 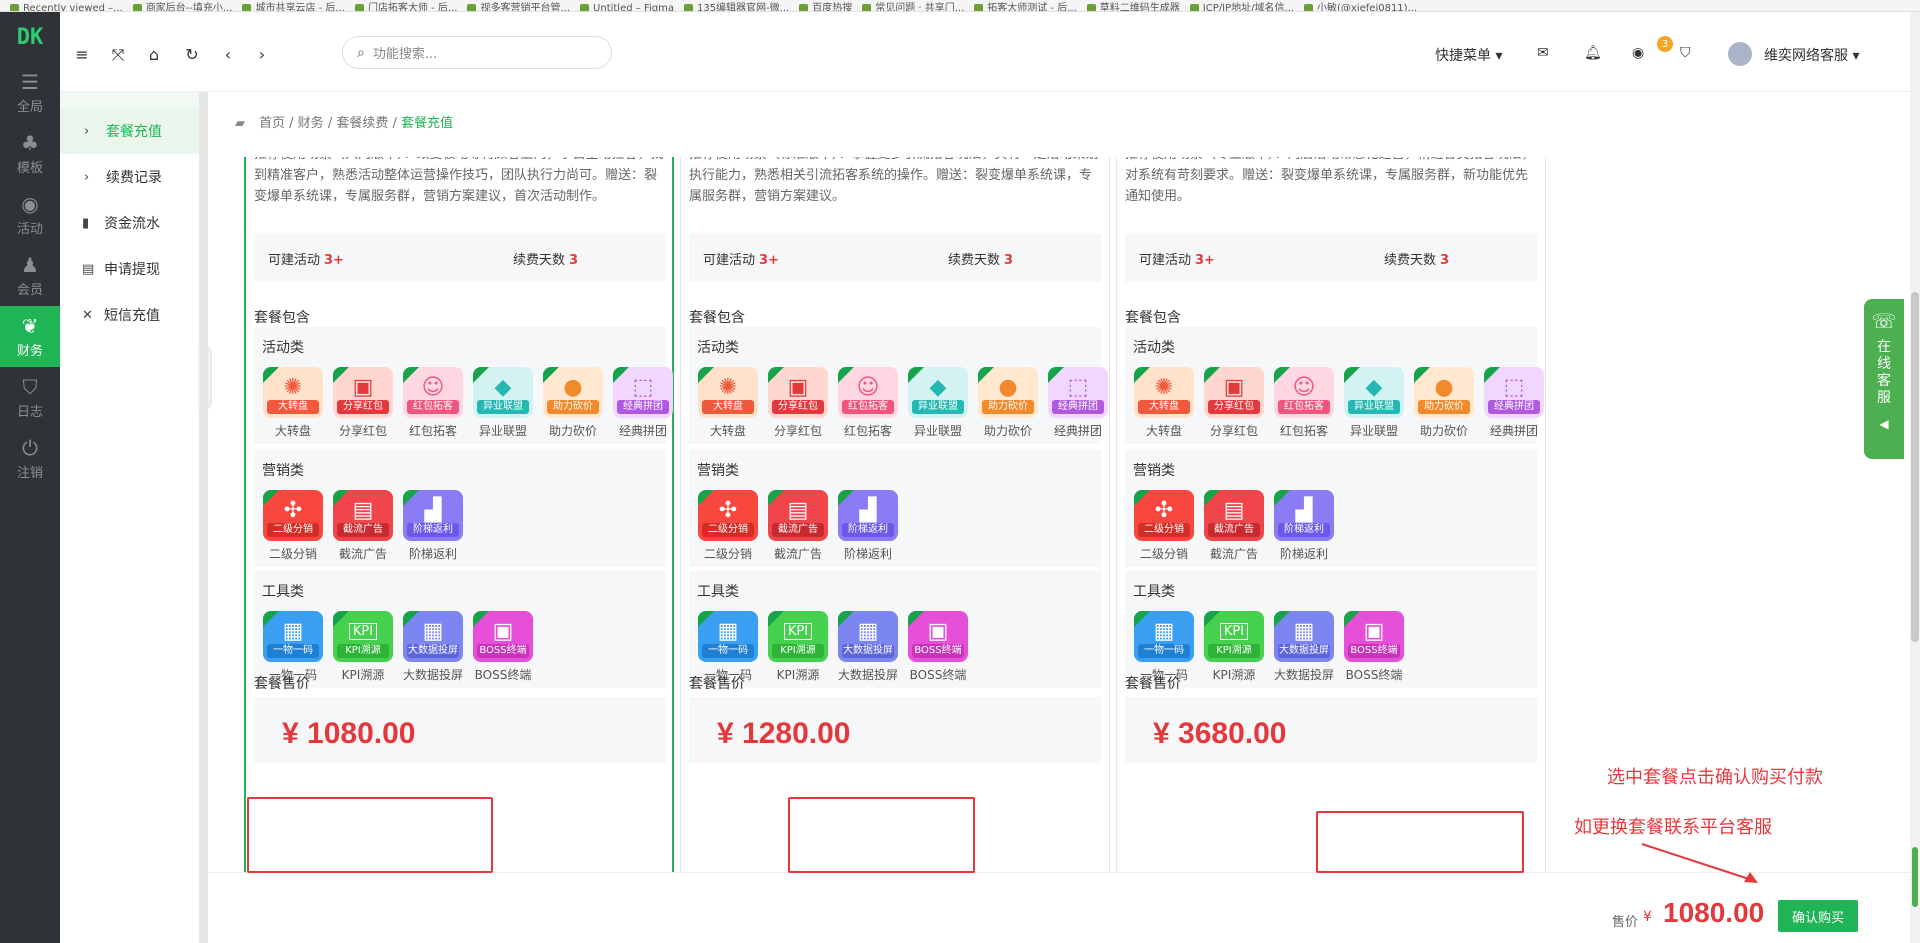 What do you see at coordinates (728, 510) in the screenshot?
I see `feature-icon: ✣` at bounding box center [728, 510].